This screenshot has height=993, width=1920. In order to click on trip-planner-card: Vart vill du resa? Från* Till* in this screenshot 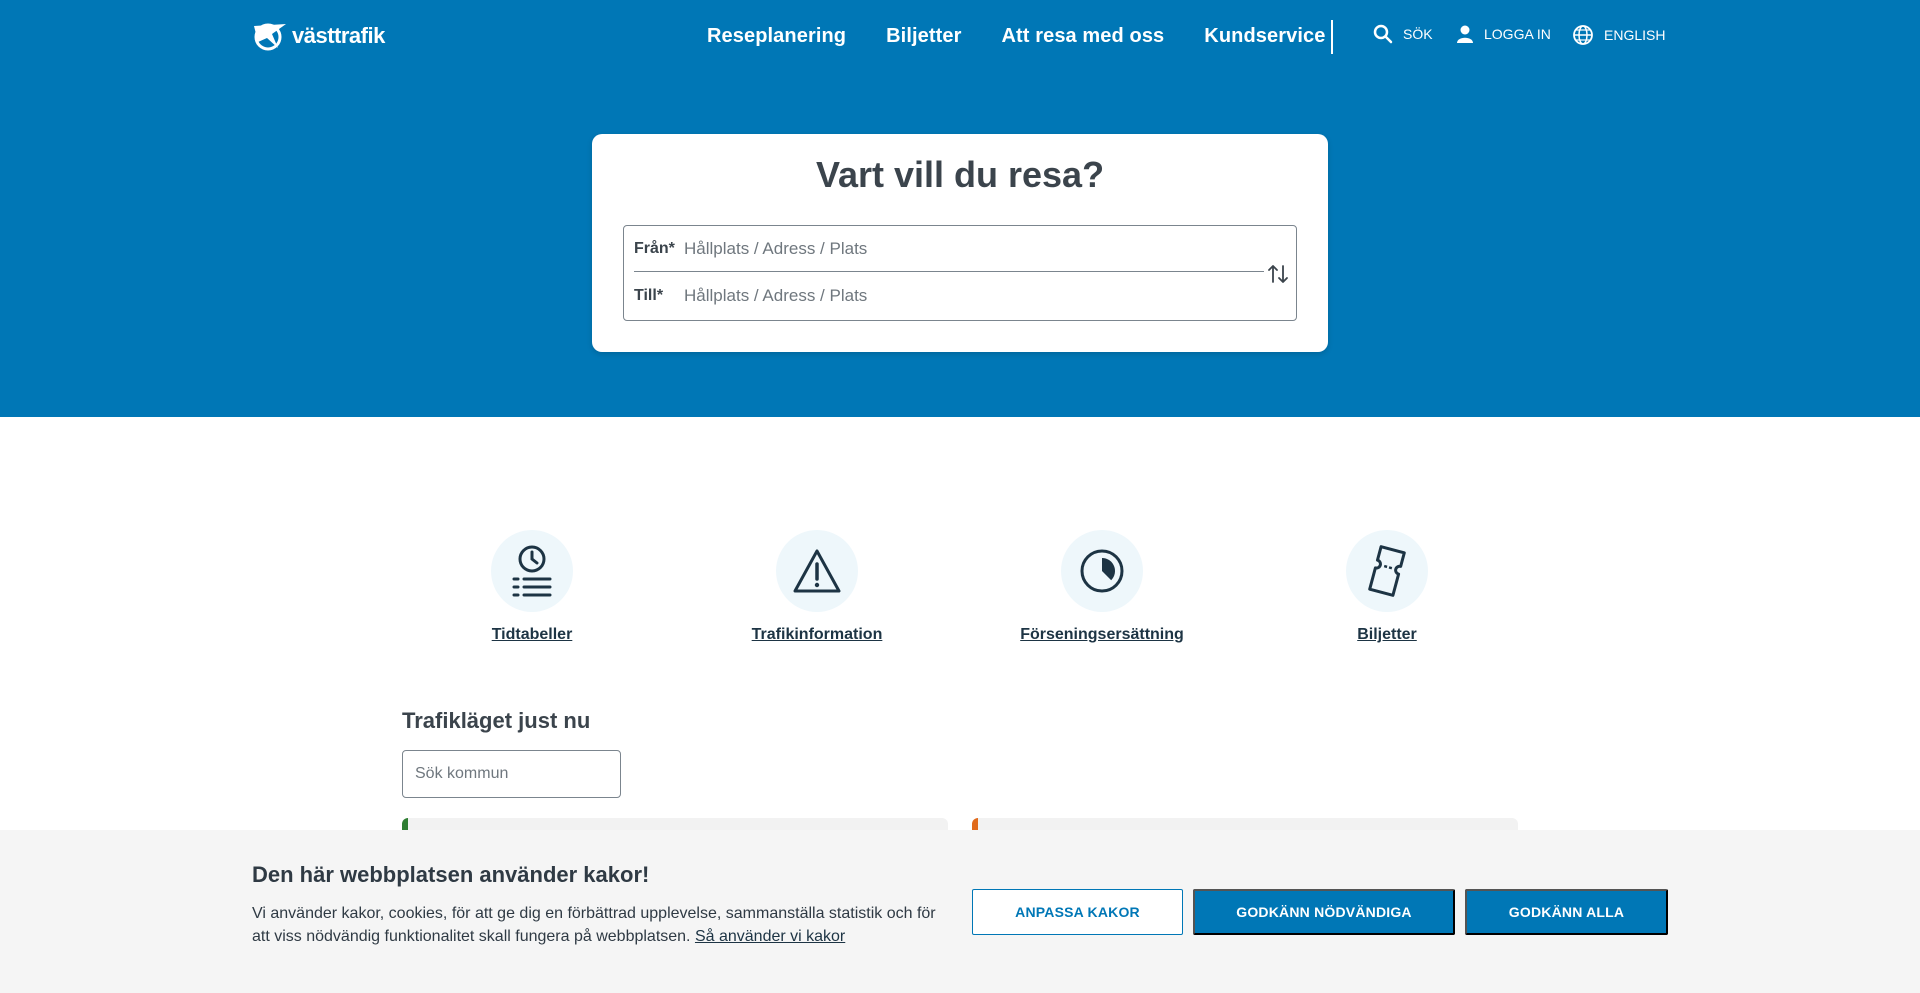, I will do `click(960, 243)`.